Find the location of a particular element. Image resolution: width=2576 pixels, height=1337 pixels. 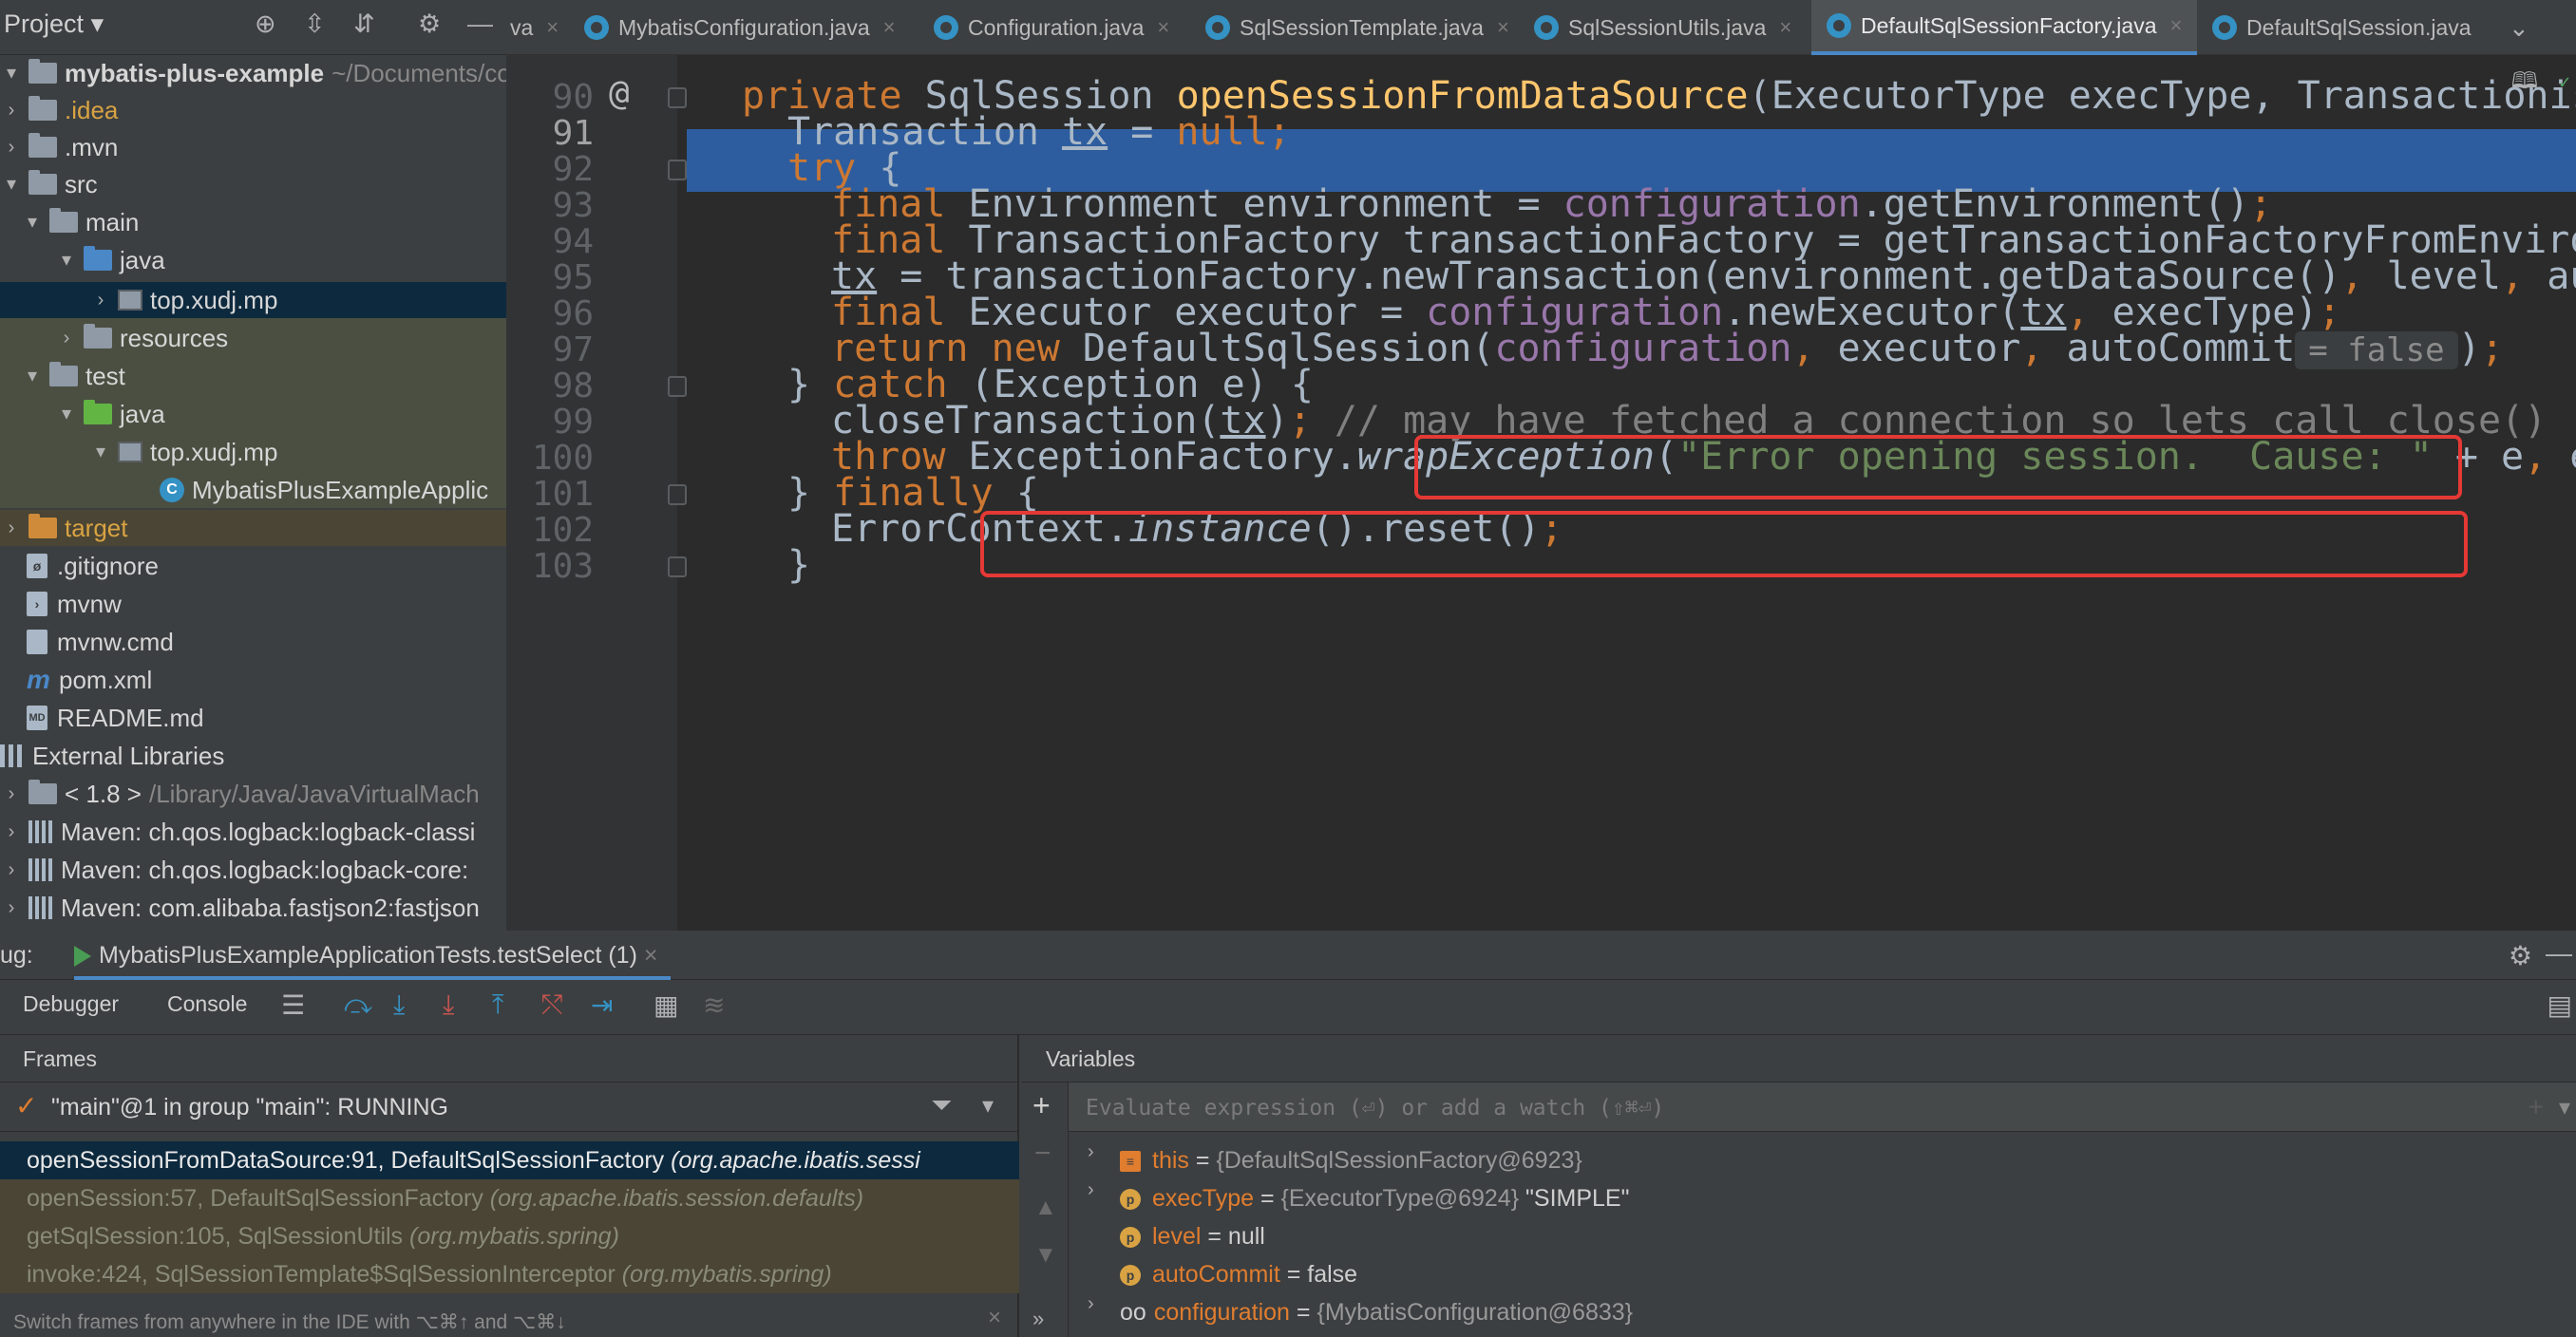

tab-console: Console is located at coordinates (207, 1004).